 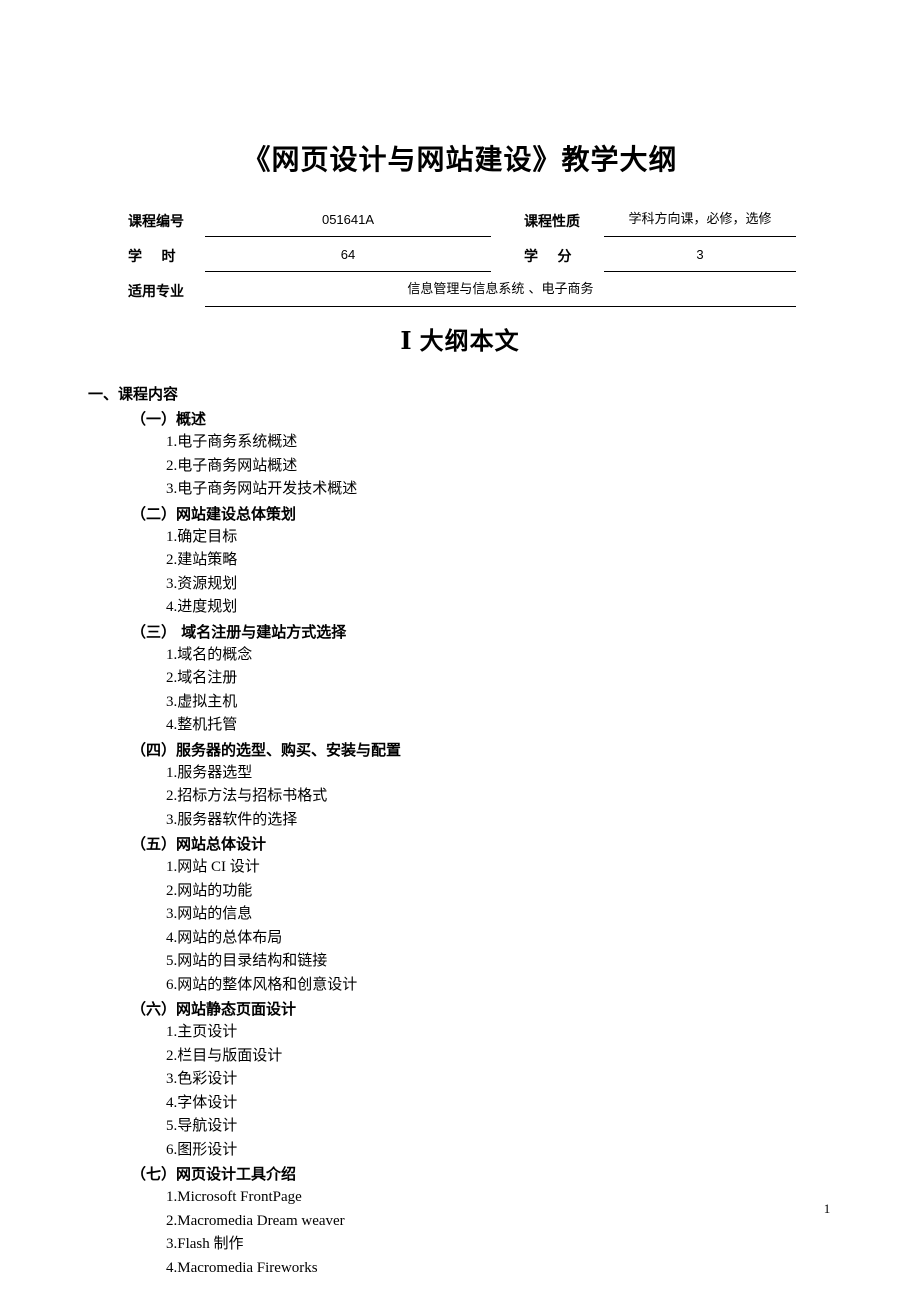 I want to click on outline-item: 1.确定目标, so click(x=202, y=536).